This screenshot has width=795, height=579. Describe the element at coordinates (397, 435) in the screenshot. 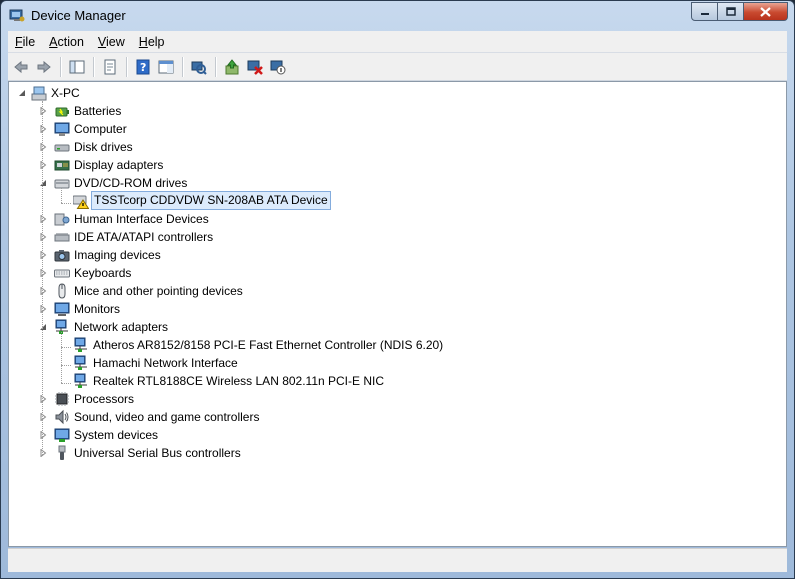

I see `tree-category-system-devices: System devices` at that location.